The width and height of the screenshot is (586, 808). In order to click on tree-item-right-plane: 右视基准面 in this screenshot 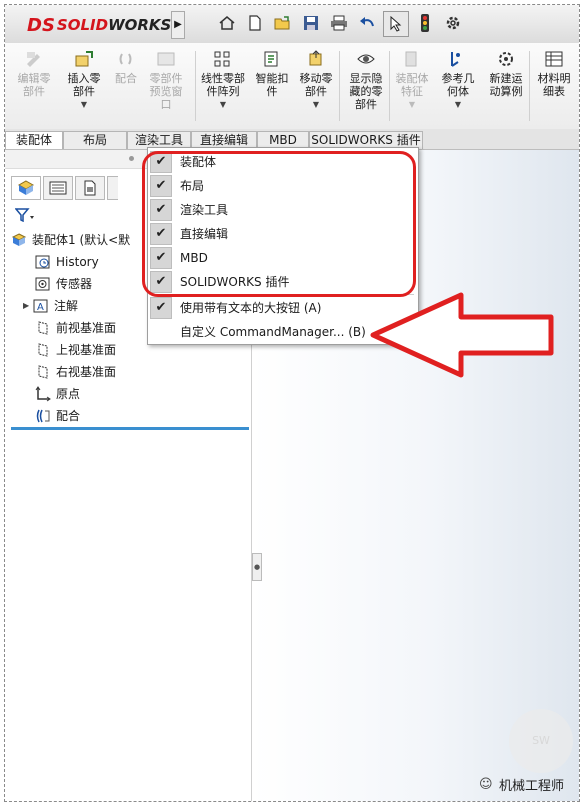, I will do `click(75, 372)`.